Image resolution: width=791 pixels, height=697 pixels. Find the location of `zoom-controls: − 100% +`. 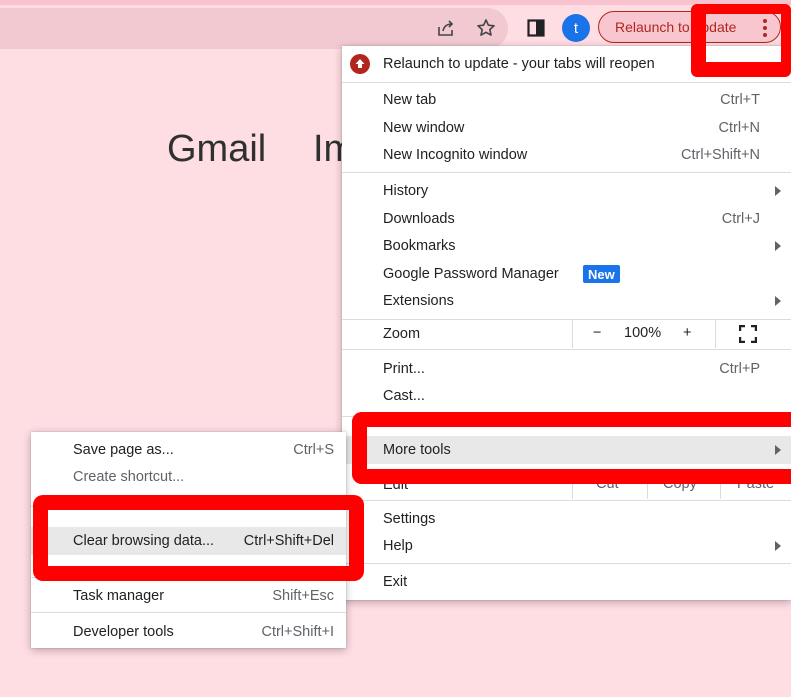

zoom-controls: − 100% + is located at coordinates (644, 334).